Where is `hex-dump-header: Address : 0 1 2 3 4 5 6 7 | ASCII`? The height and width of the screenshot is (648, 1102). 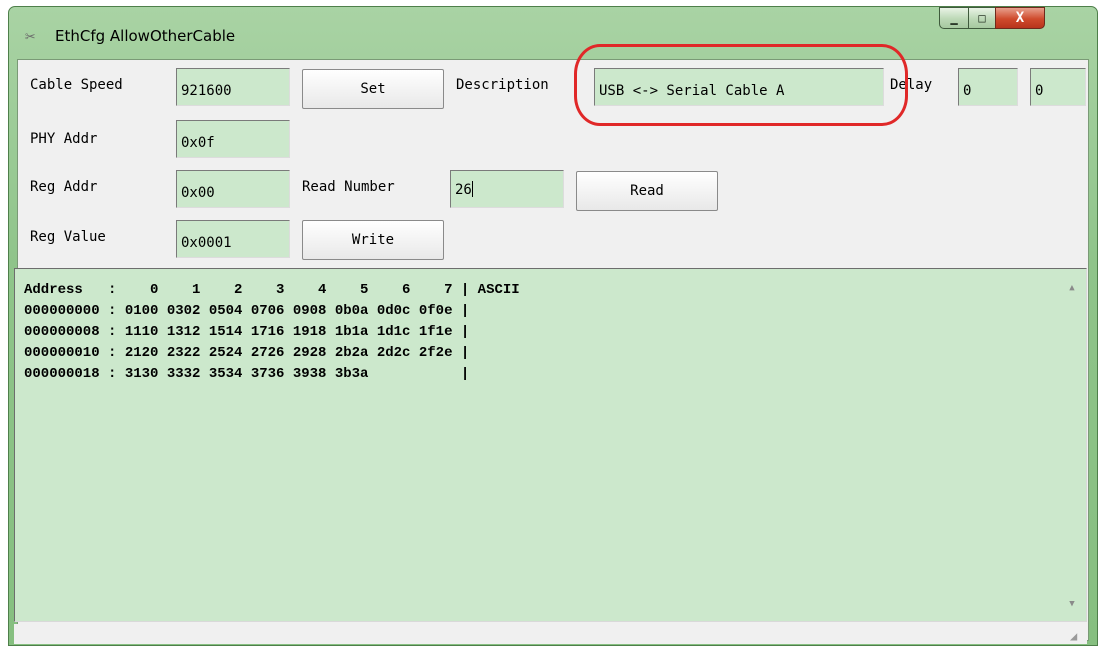 hex-dump-header: Address : 0 1 2 3 4 5 6 7 | ASCII is located at coordinates (272, 290).